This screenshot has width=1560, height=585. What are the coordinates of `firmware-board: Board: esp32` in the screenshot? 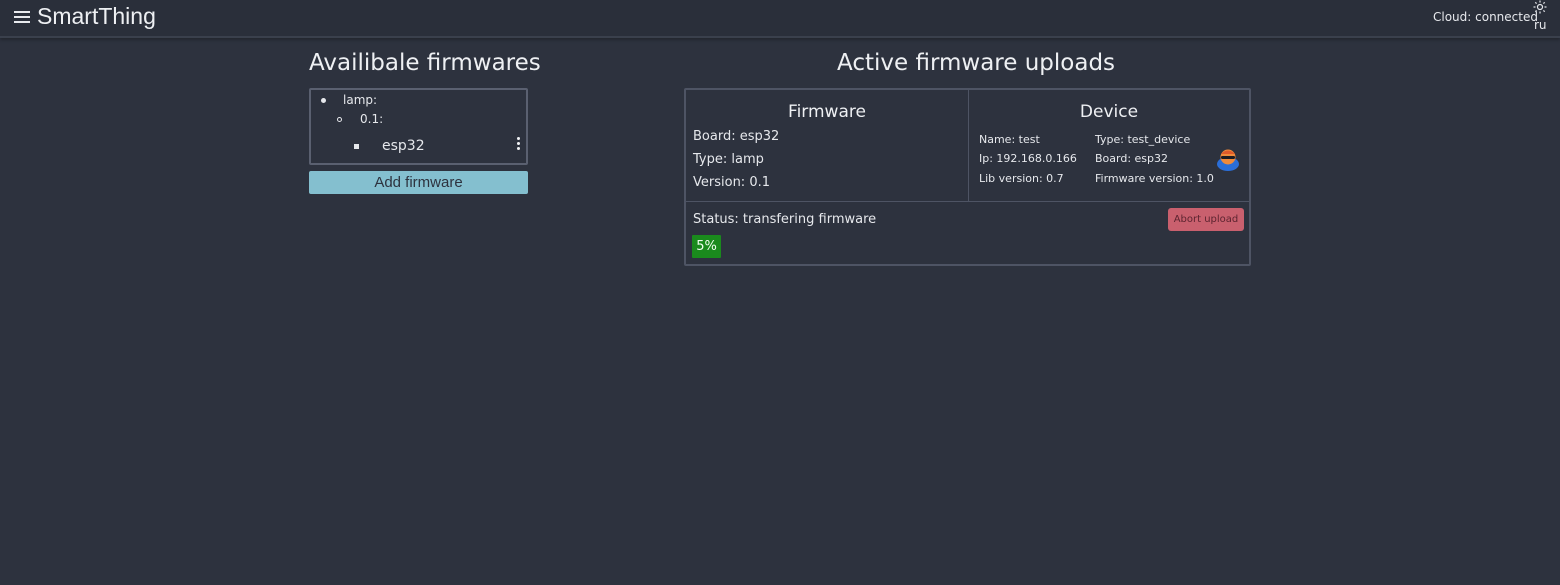 It's located at (736, 136).